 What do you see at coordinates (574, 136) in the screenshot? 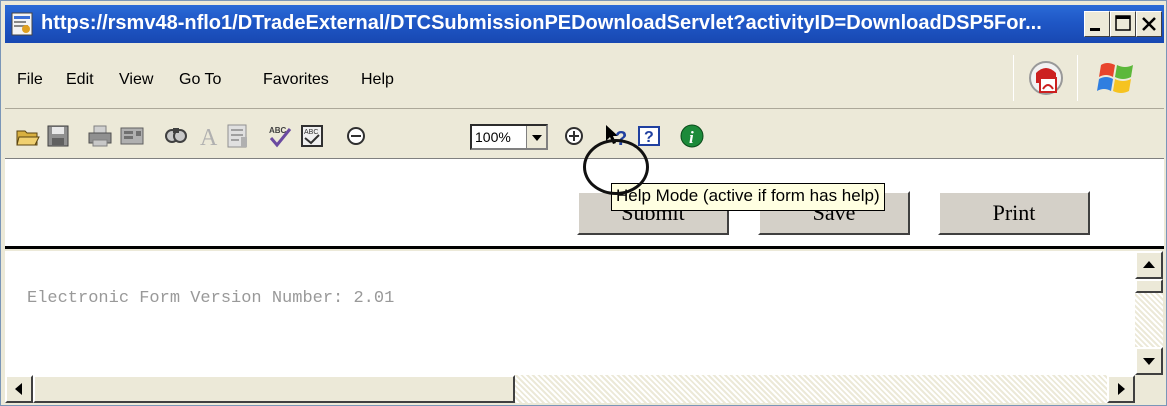
I see `zoom-in-icon` at bounding box center [574, 136].